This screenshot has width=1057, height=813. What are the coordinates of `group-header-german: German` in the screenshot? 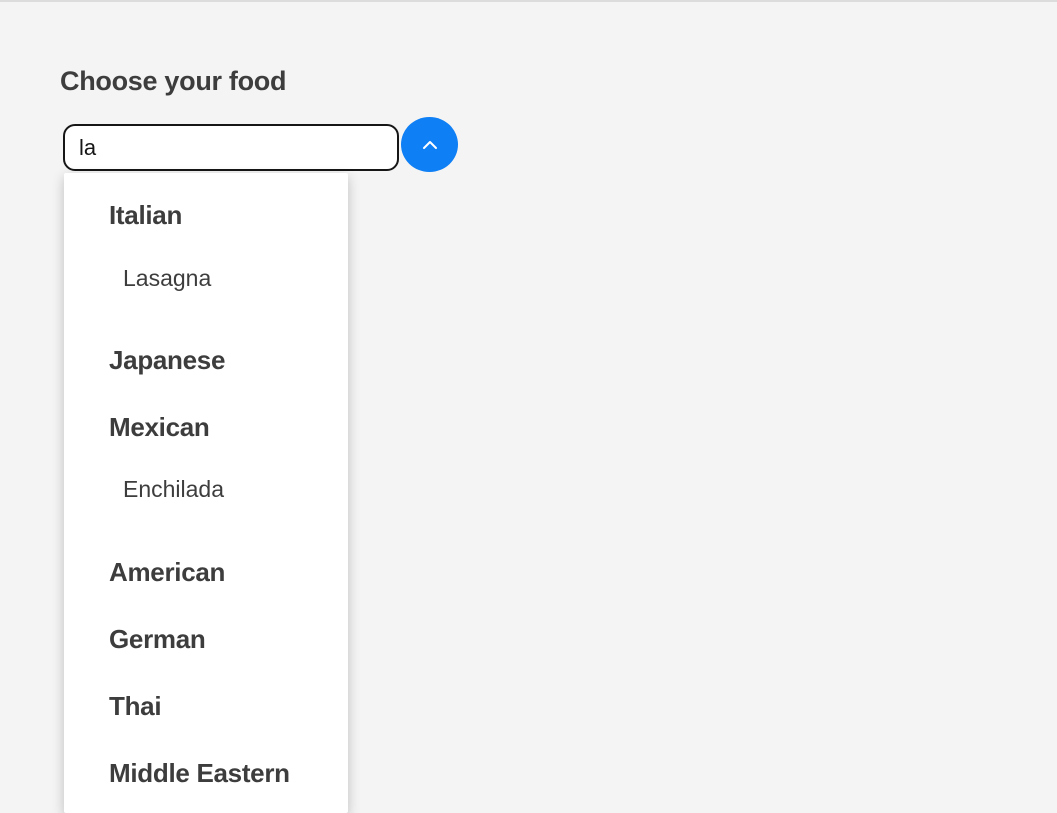 It's located at (157, 639).